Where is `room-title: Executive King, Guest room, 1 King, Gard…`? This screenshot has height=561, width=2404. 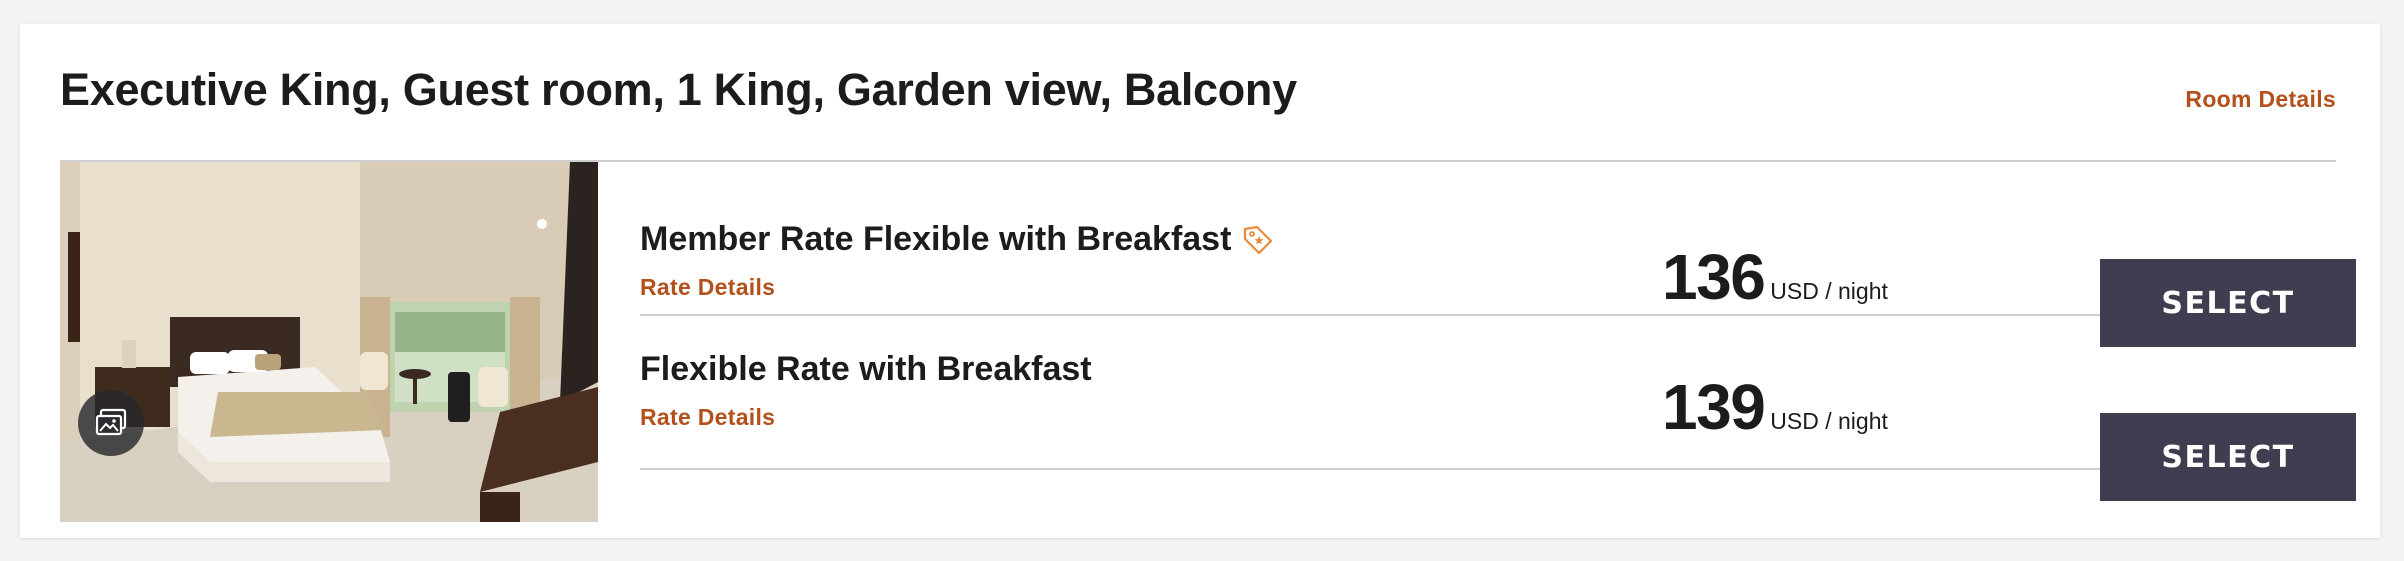
room-title: Executive King, Guest room, 1 King, Gard… is located at coordinates (678, 89).